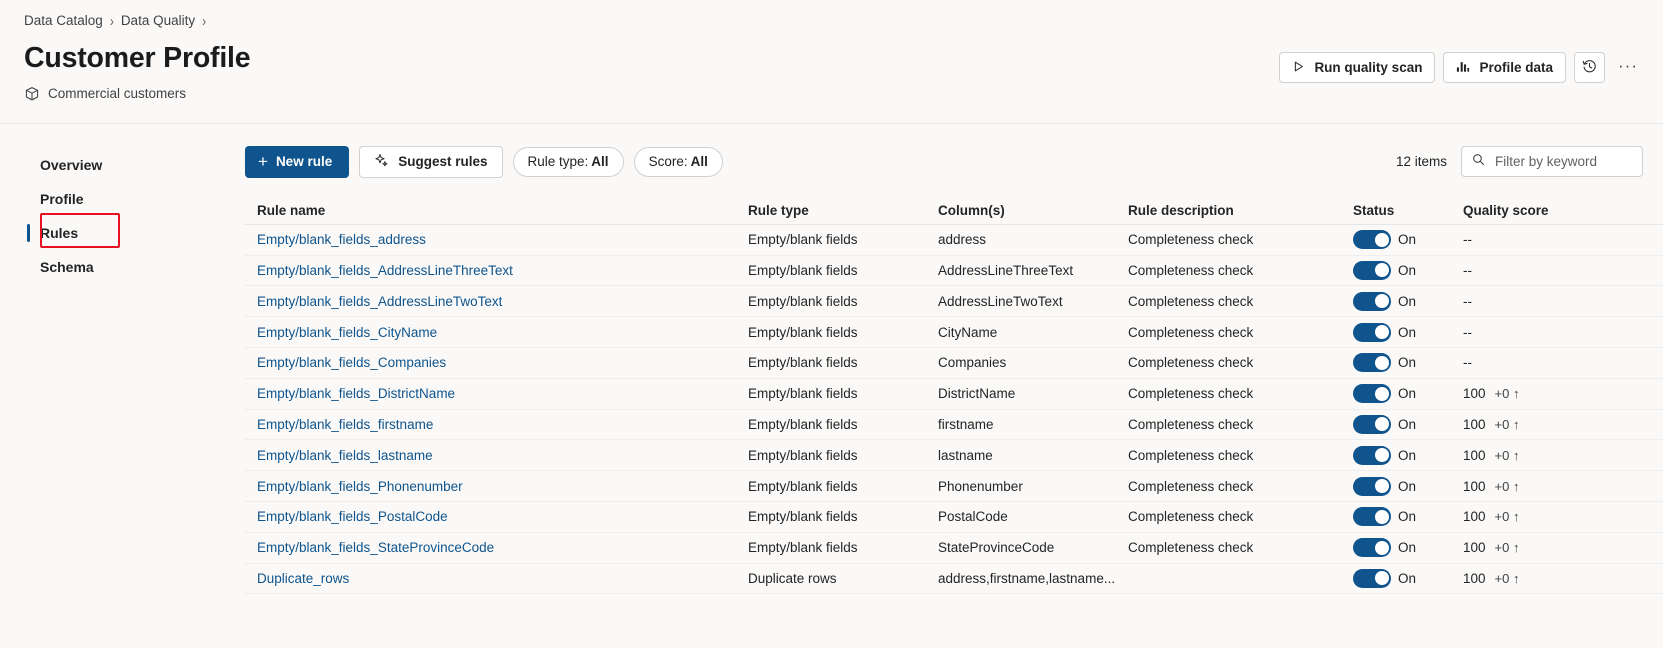  I want to click on rule-columns-cell: Companies, so click(972, 363).